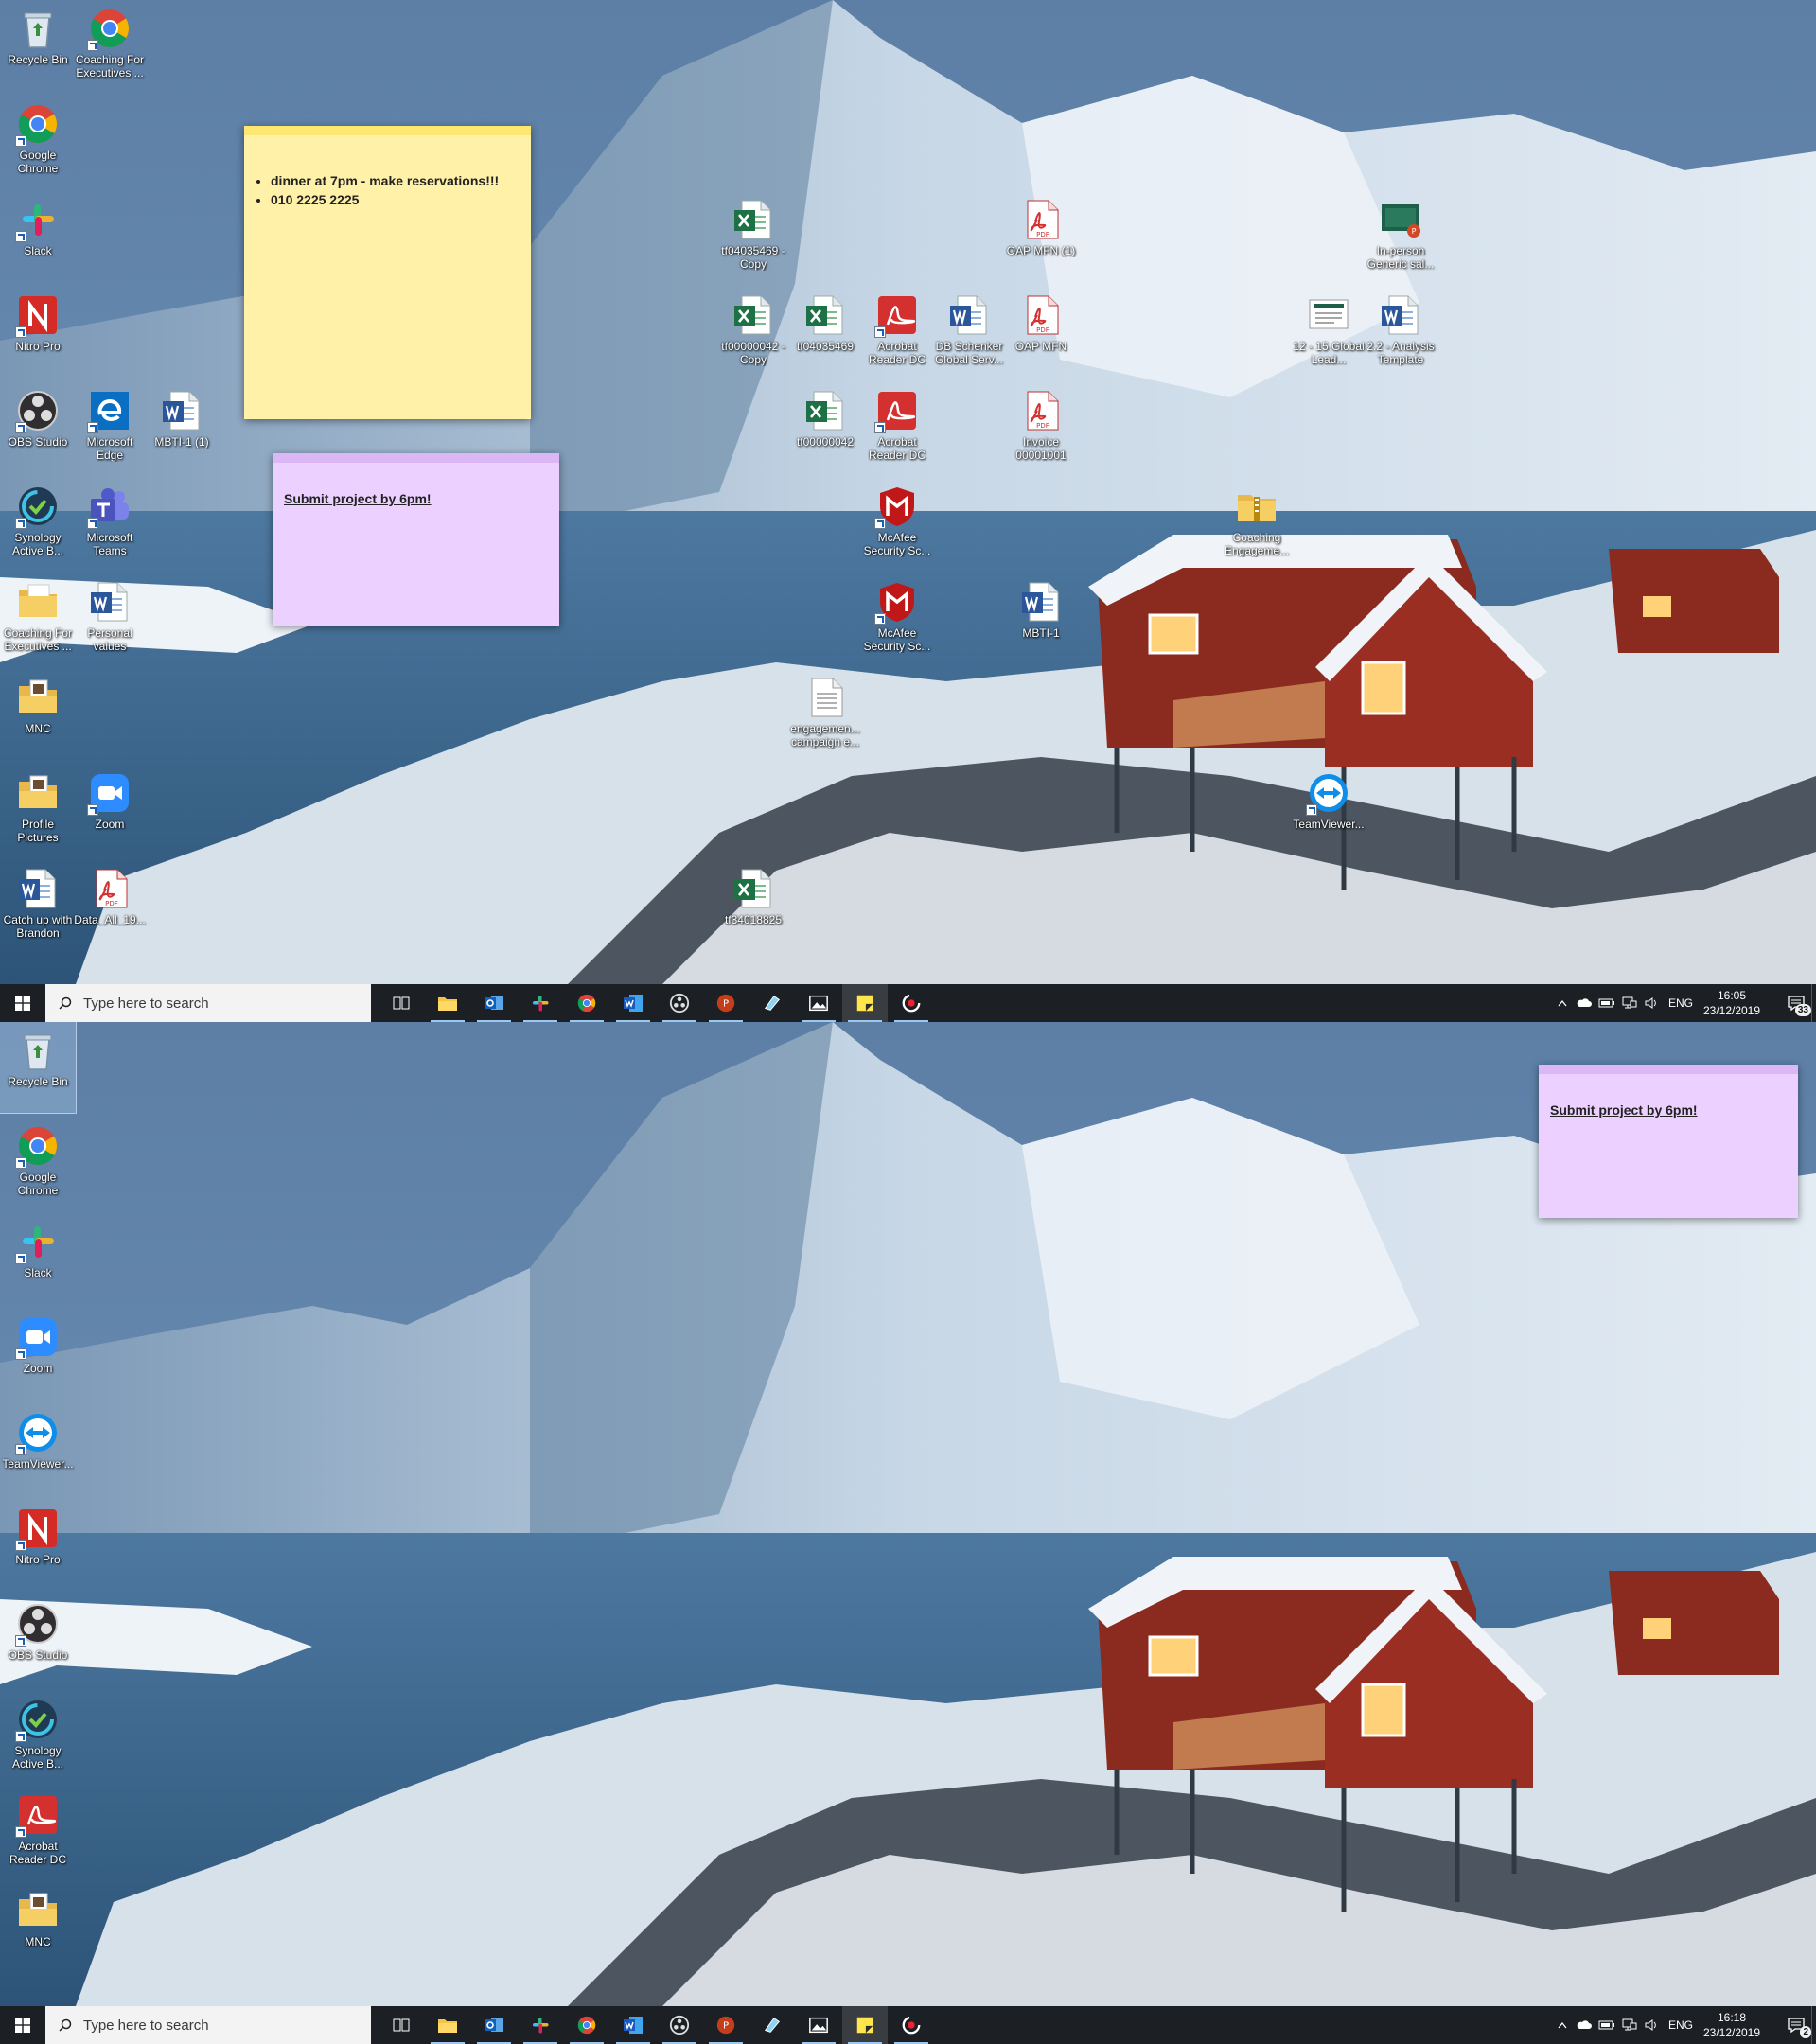  Describe the element at coordinates (110, 618) in the screenshot. I see `desktop-icon-personal-values: Personal values` at that location.